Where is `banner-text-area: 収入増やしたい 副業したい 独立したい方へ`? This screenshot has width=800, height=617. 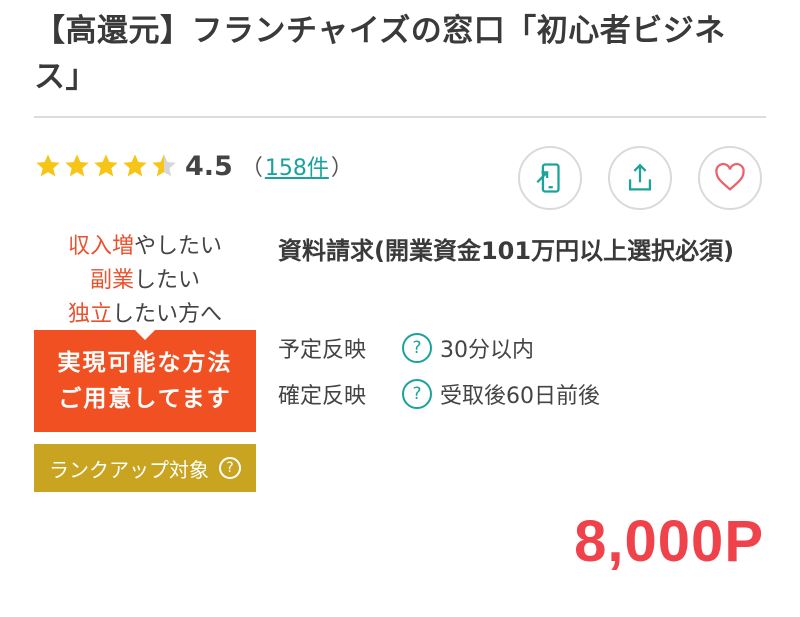
banner-text-area: 収入増やしたい 副業したい 独立したい方へ is located at coordinates (145, 276).